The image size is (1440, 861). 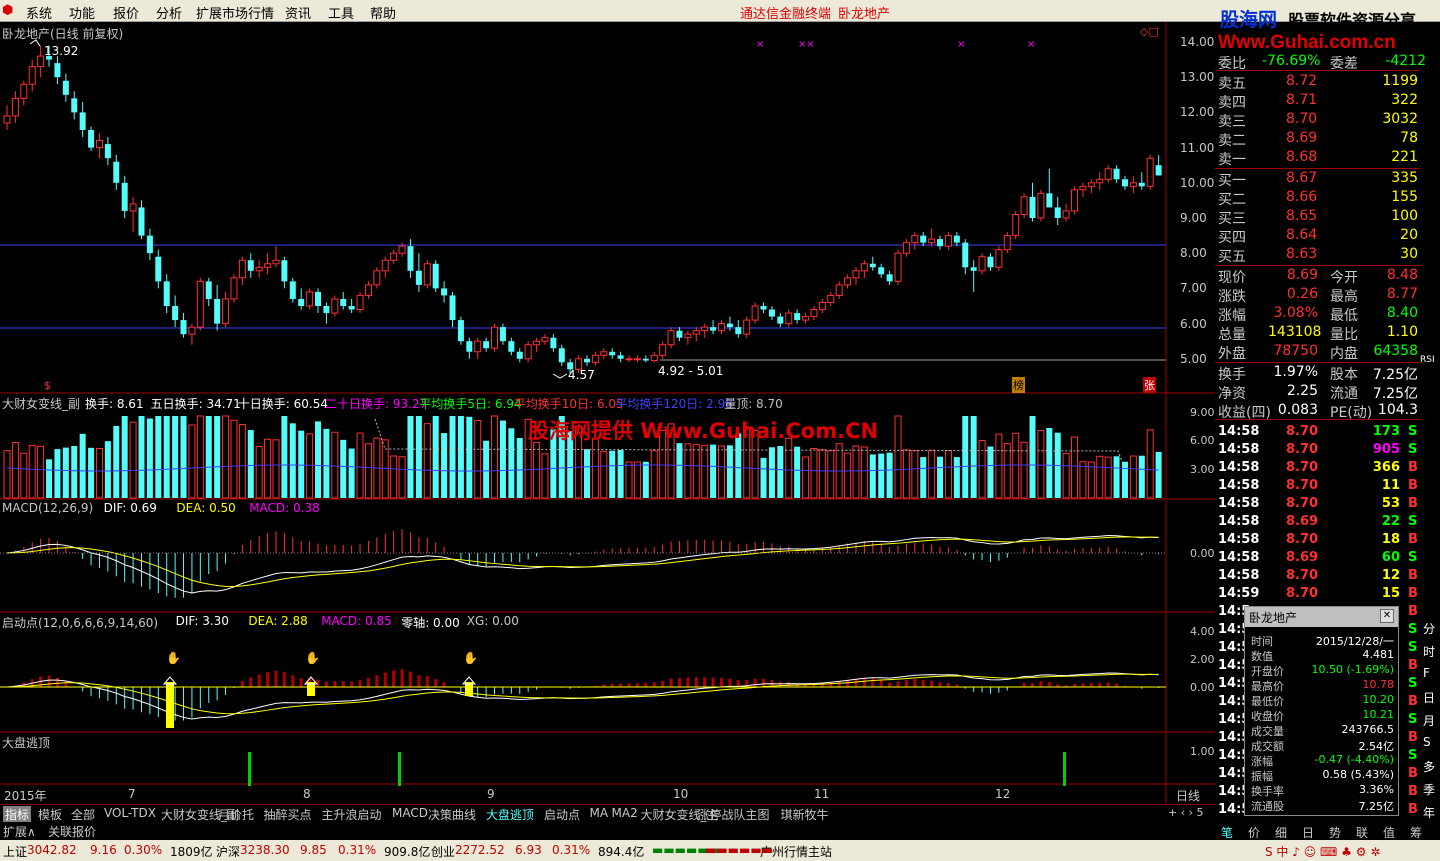 What do you see at coordinates (1227, 832) in the screenshot?
I see `quote-tab: 笔` at bounding box center [1227, 832].